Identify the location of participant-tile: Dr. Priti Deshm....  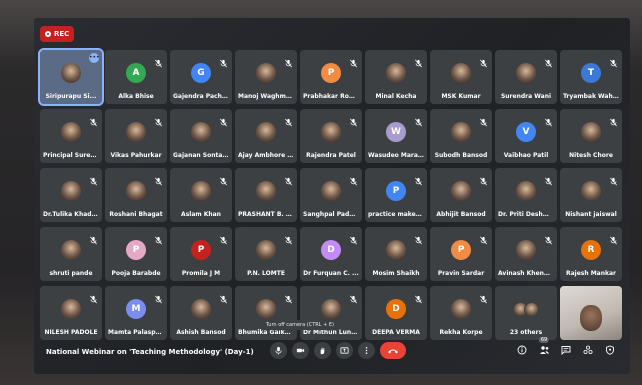
(526, 195).